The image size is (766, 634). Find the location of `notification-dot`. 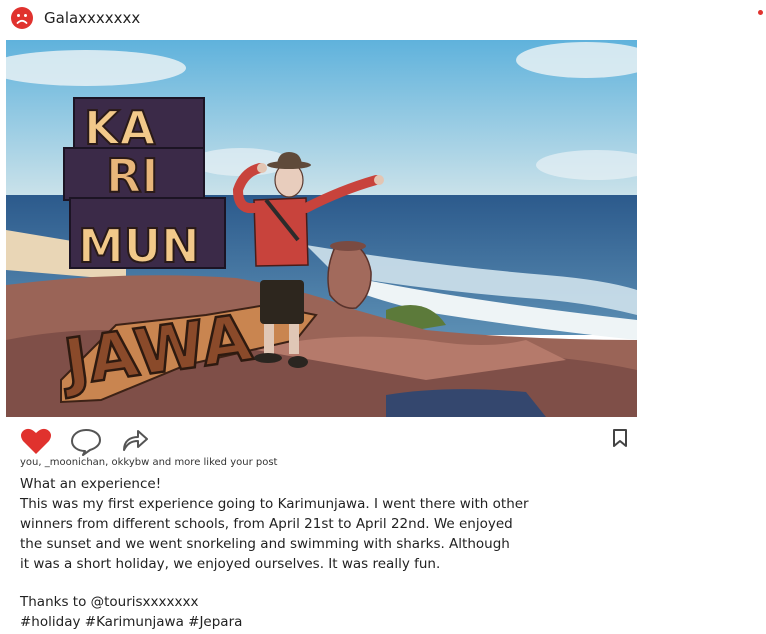

notification-dot is located at coordinates (760, 12).